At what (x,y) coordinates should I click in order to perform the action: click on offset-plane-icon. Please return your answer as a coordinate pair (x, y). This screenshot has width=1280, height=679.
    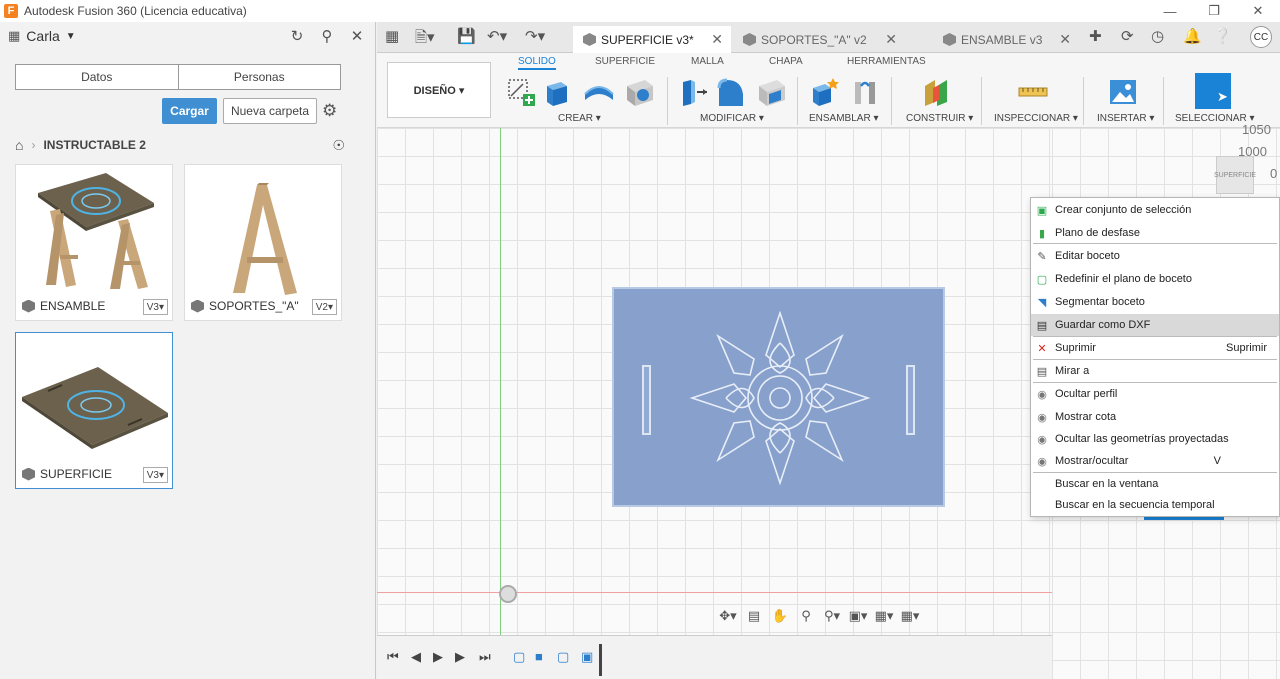
    Looking at the image, I should click on (937, 92).